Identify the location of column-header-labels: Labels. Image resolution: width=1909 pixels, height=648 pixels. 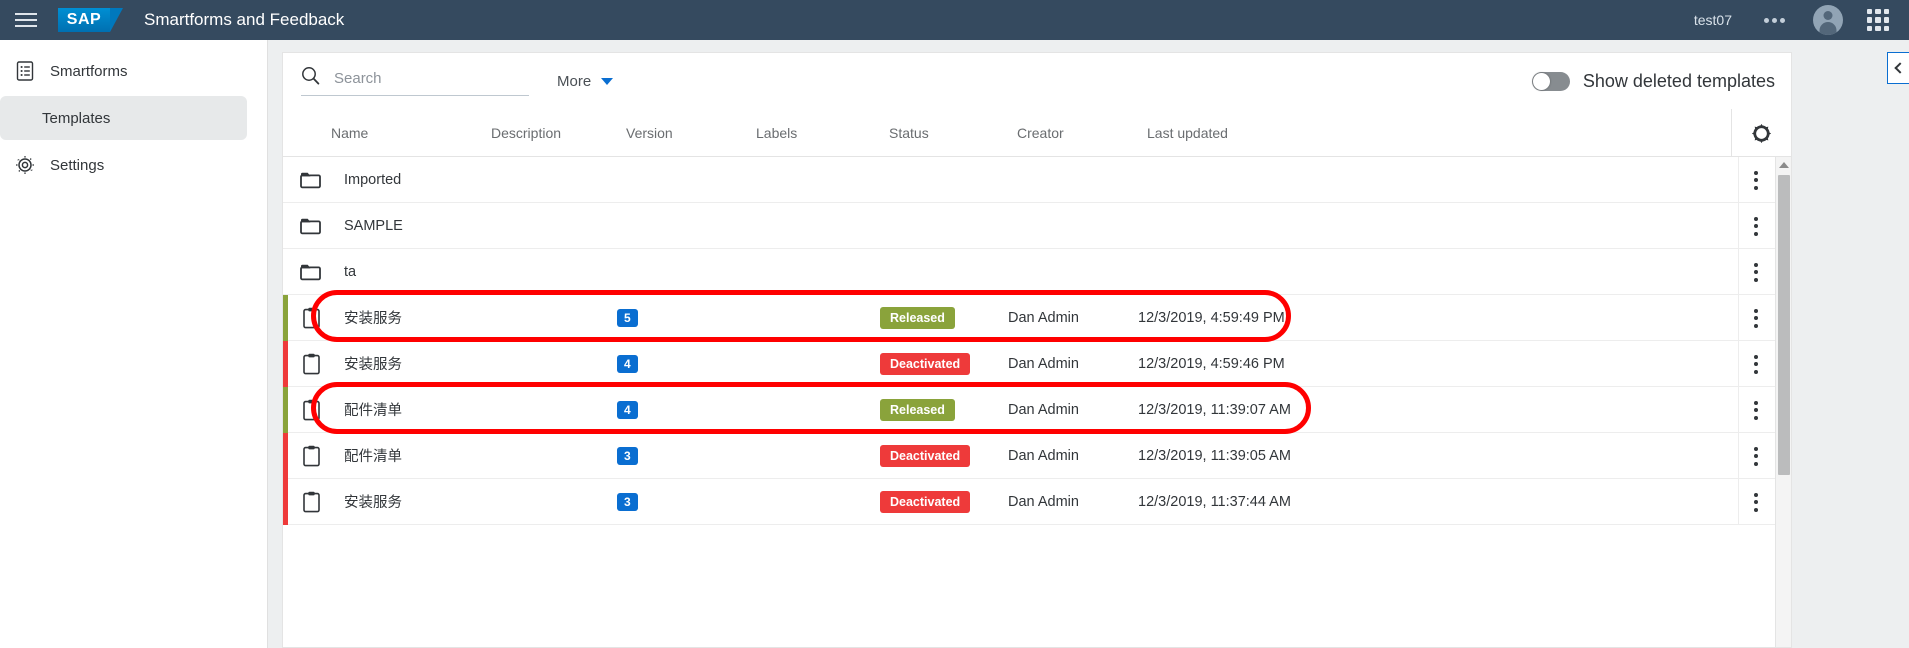
(822, 133).